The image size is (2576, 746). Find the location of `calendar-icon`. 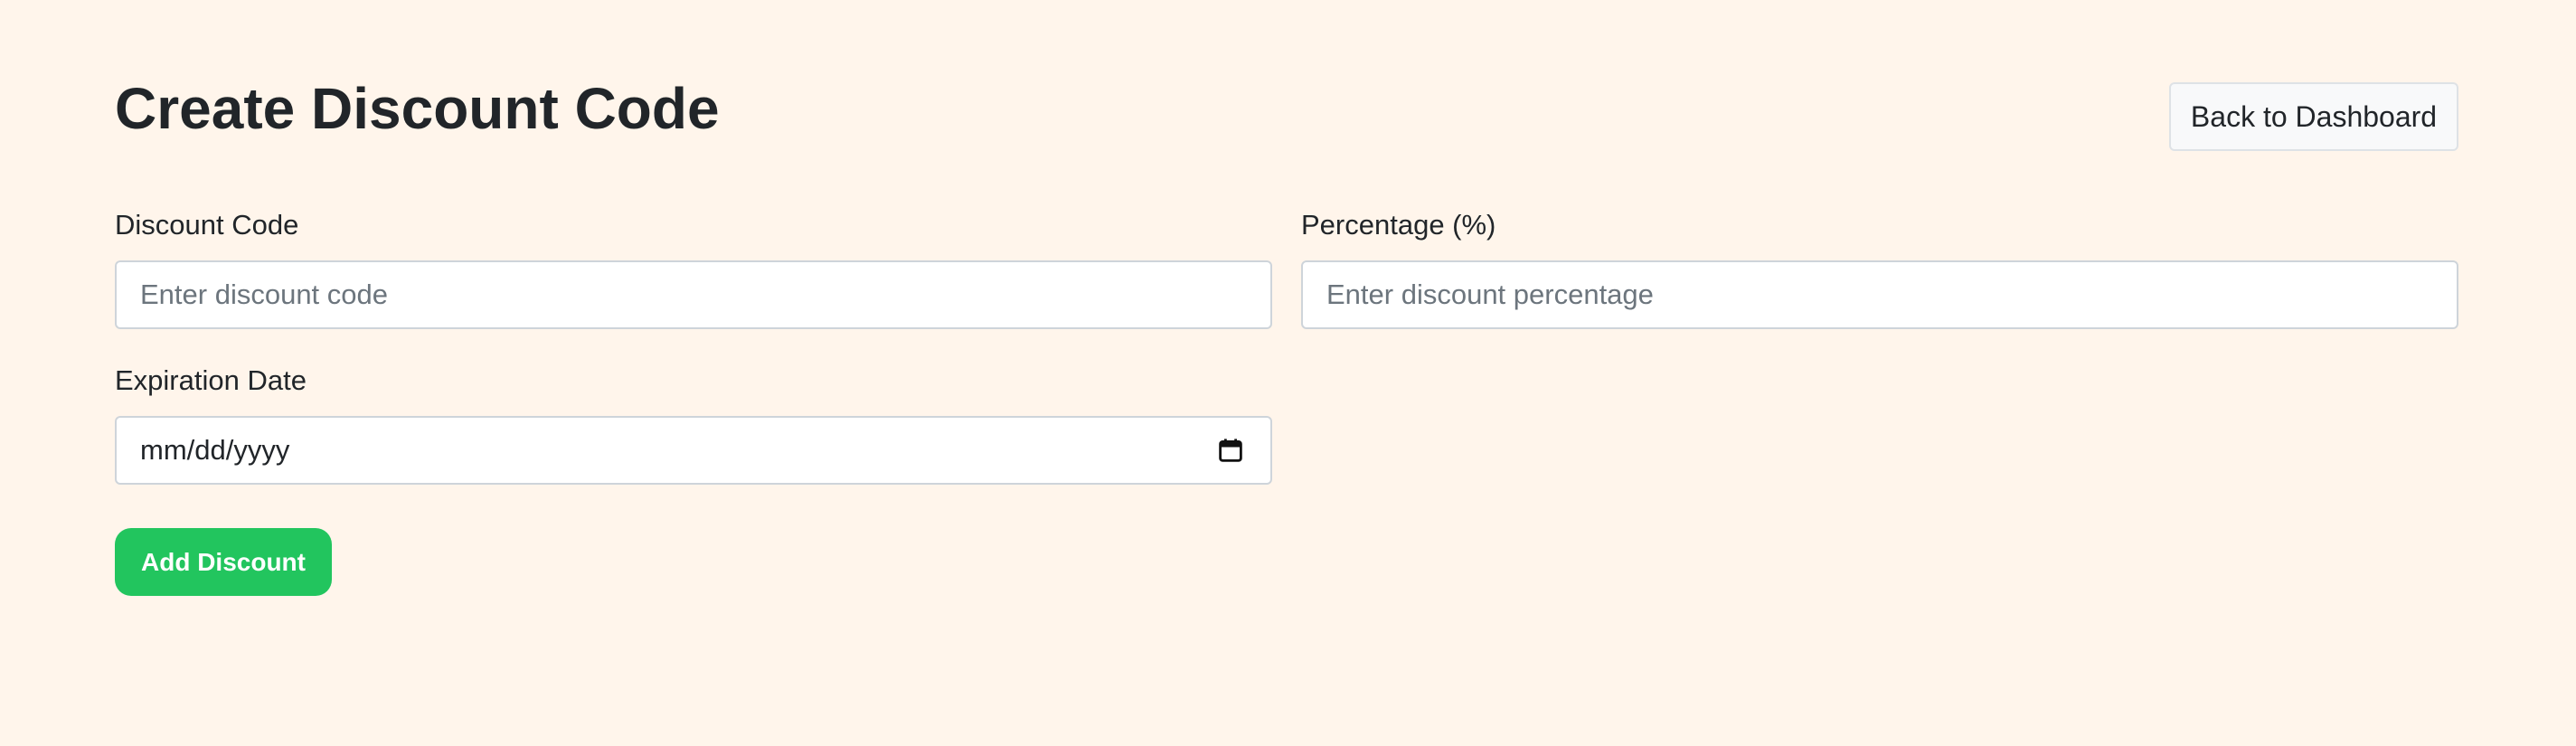

calendar-icon is located at coordinates (1230, 450).